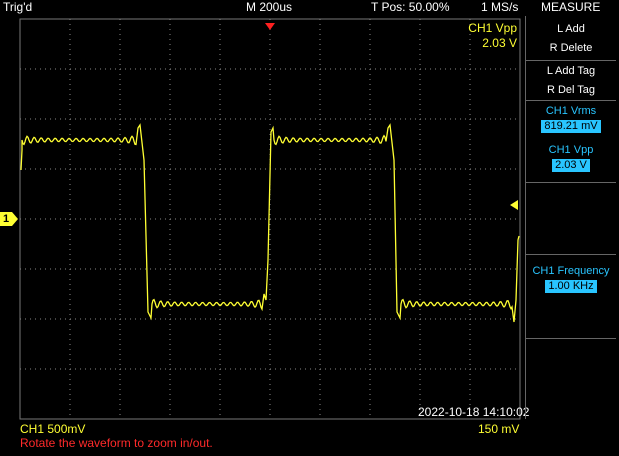 This screenshot has width=619, height=456. Describe the element at coordinates (270, 26) in the screenshot. I see `trigger-position-marker` at that location.